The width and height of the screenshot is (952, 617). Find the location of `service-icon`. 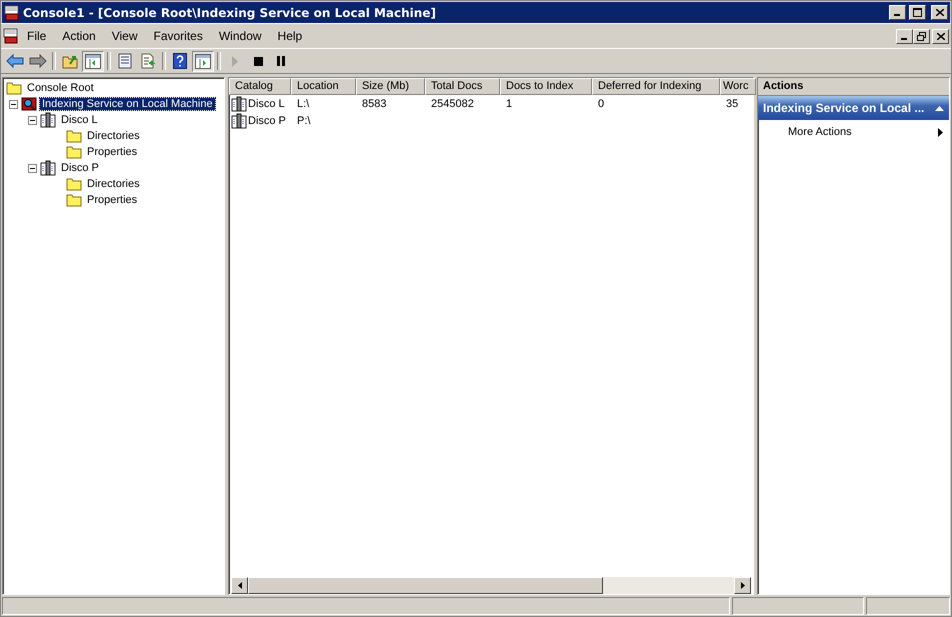

service-icon is located at coordinates (29, 104).